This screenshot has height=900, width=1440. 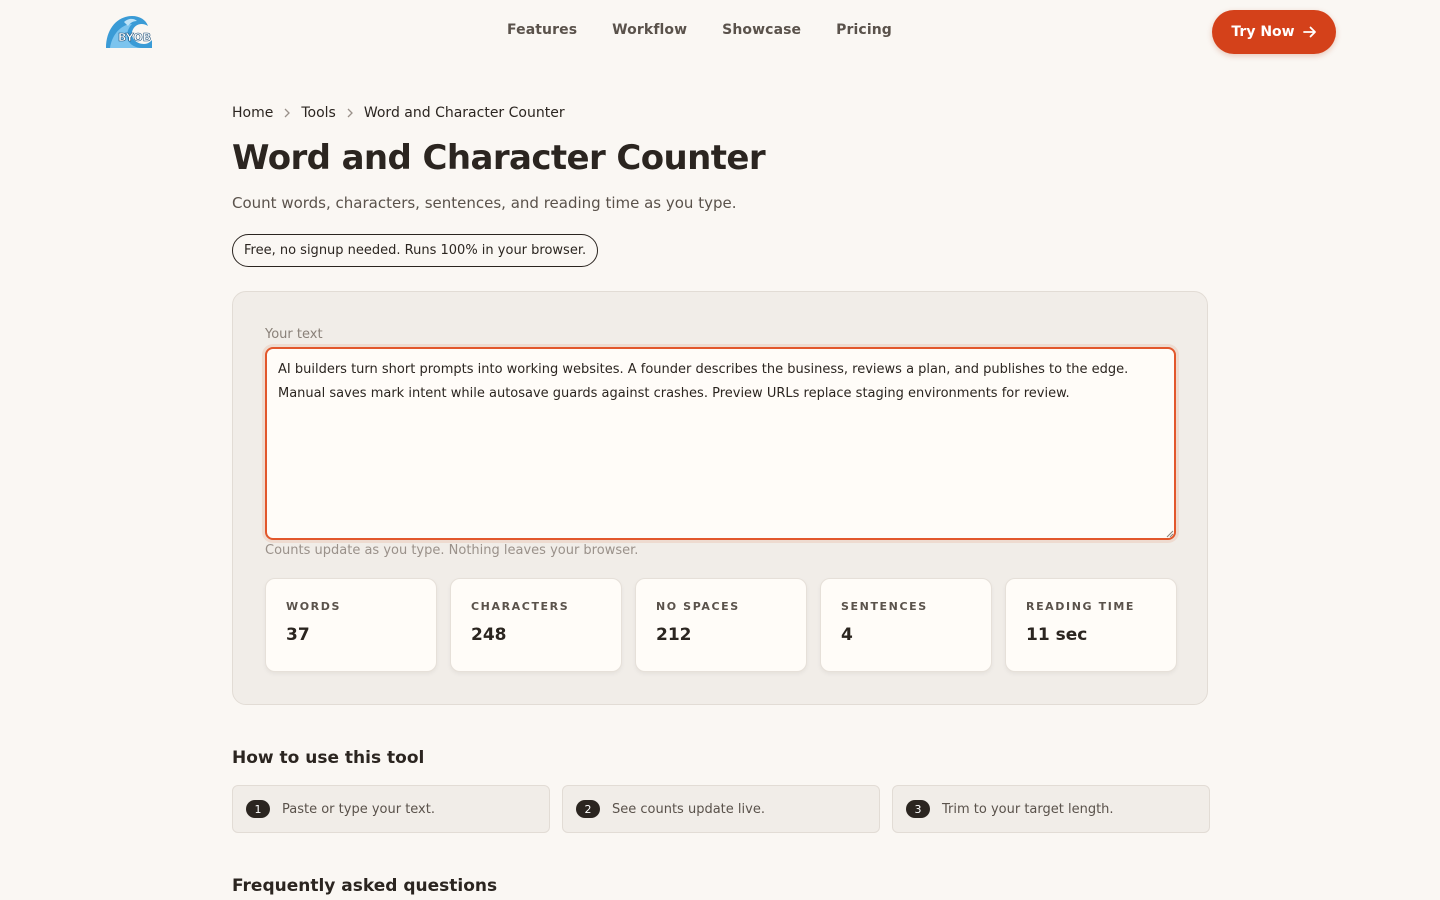 I want to click on stat-words: WORDS 37, so click(x=351, y=625).